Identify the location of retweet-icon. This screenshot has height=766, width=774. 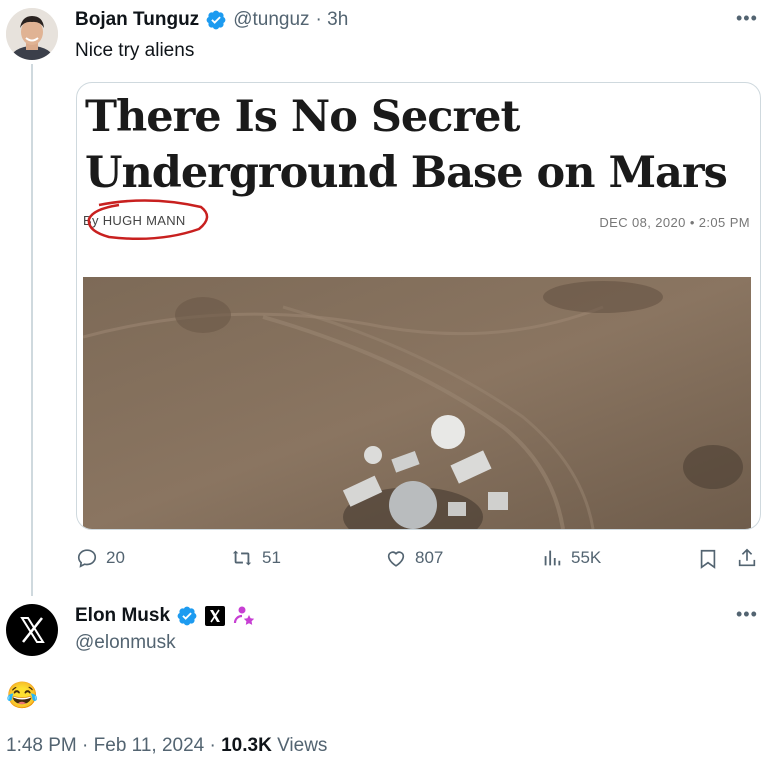
(242, 558).